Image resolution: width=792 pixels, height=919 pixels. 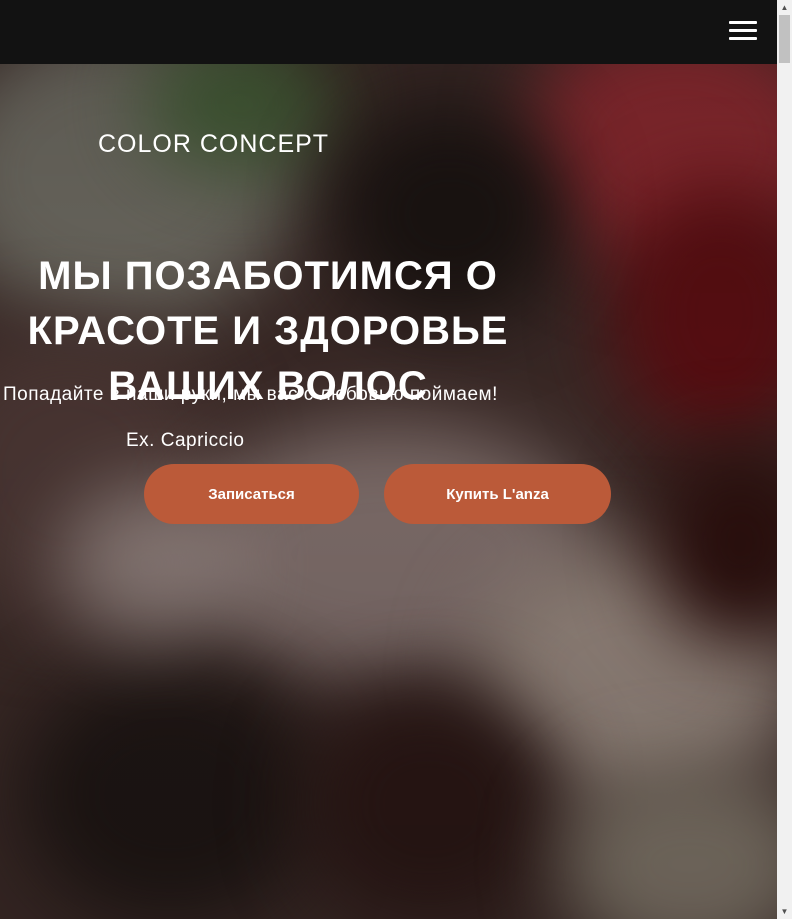 I want to click on book-appointment-button: Записаться, so click(x=251, y=494).